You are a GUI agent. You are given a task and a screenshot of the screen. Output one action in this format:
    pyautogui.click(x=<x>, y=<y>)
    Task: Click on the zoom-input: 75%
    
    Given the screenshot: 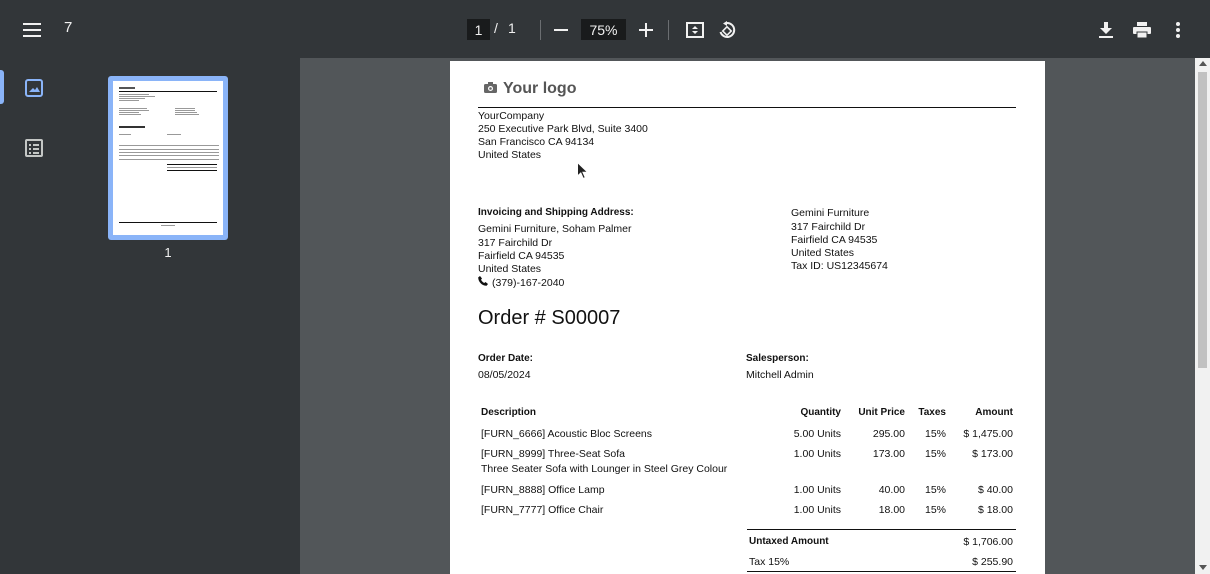 What is the action you would take?
    pyautogui.click(x=603, y=29)
    